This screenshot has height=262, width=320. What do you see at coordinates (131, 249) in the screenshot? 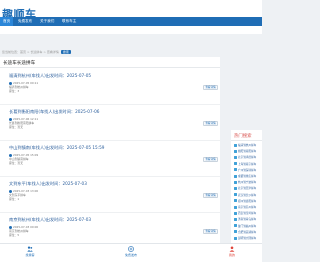
I see `publish-icon` at bounding box center [131, 249].